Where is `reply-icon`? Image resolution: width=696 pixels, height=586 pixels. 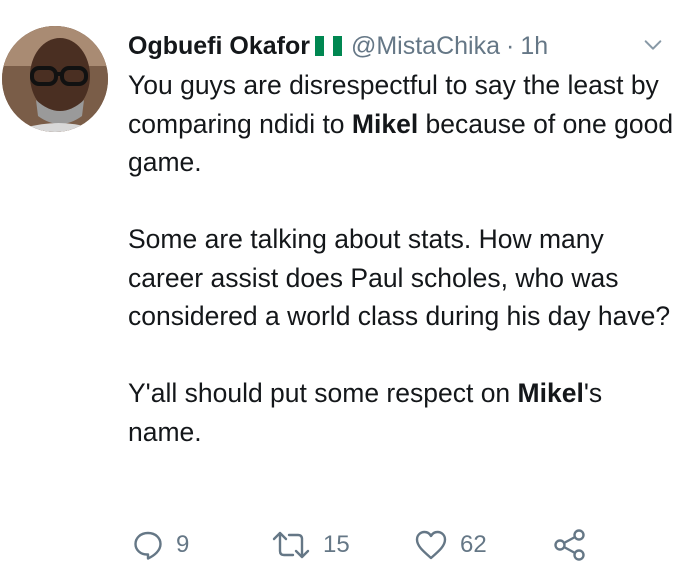 reply-icon is located at coordinates (148, 545).